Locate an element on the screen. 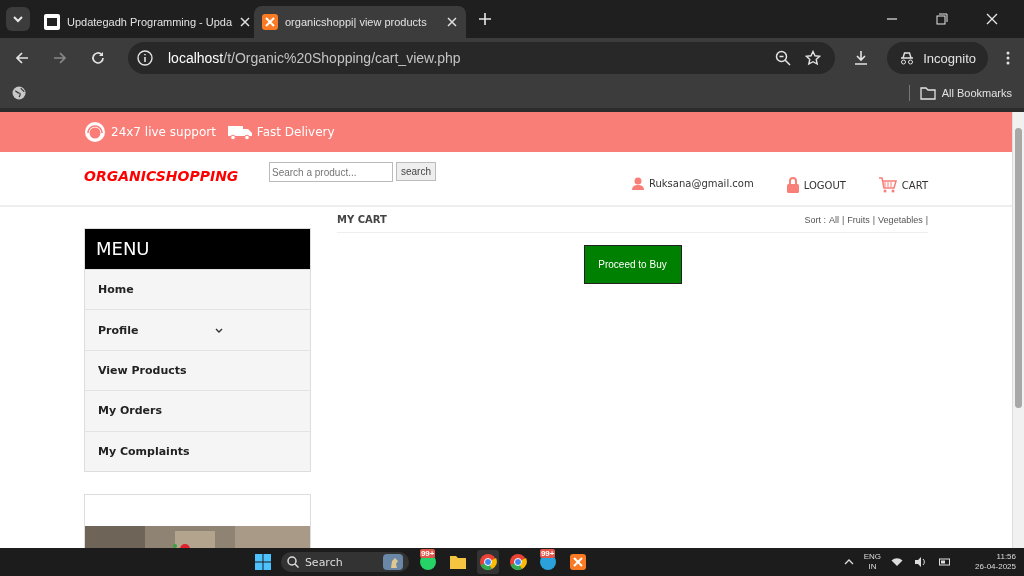 The image size is (1024, 576). star-icon is located at coordinates (813, 58).